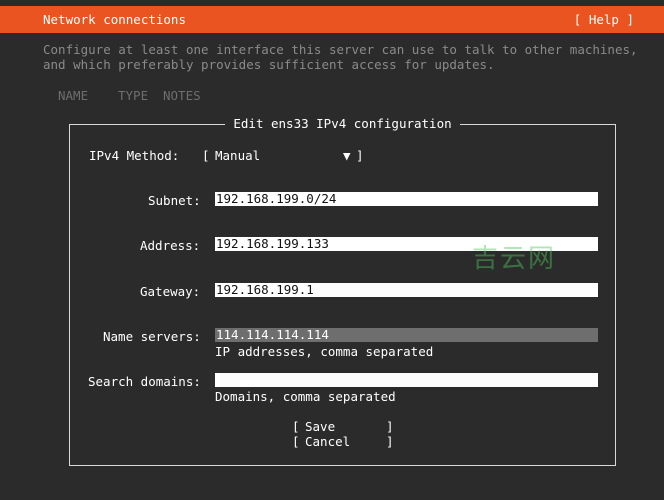 Image resolution: width=664 pixels, height=500 pixels. What do you see at coordinates (406, 290) in the screenshot?
I see `gateway-input: 192.168.199.1` at bounding box center [406, 290].